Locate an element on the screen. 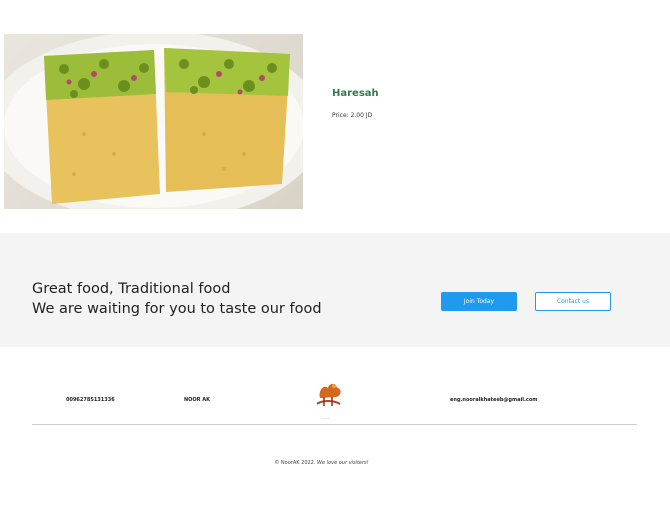 This screenshot has width=670, height=508. copyright-prefix: © NoorAK 2022. is located at coordinates (295, 463).